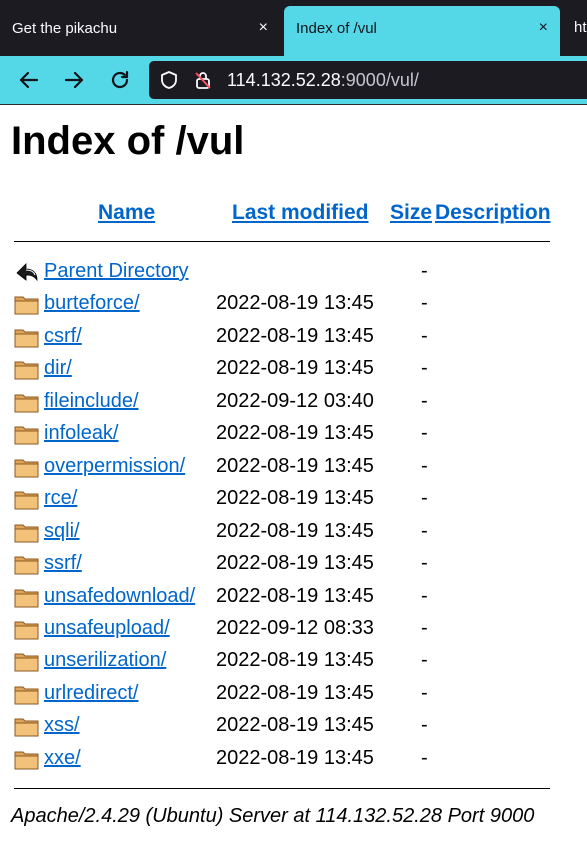  What do you see at coordinates (63, 336) in the screenshot?
I see `entry-link: csrf/` at bounding box center [63, 336].